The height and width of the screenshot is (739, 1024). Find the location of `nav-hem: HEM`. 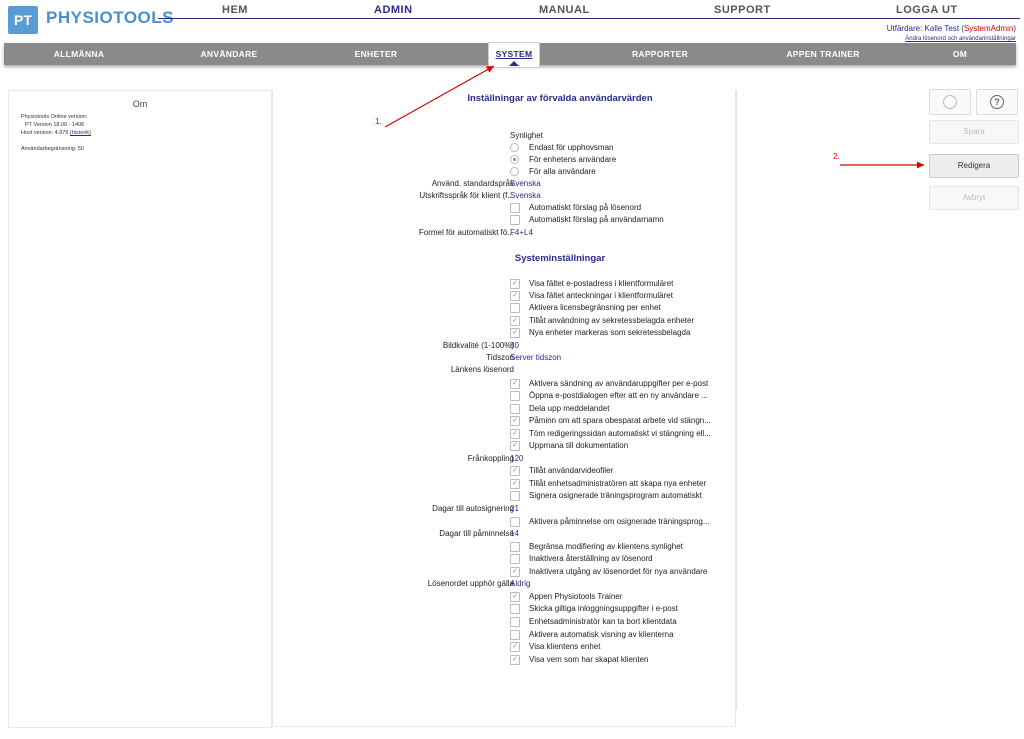

nav-hem: HEM is located at coordinates (235, 10).